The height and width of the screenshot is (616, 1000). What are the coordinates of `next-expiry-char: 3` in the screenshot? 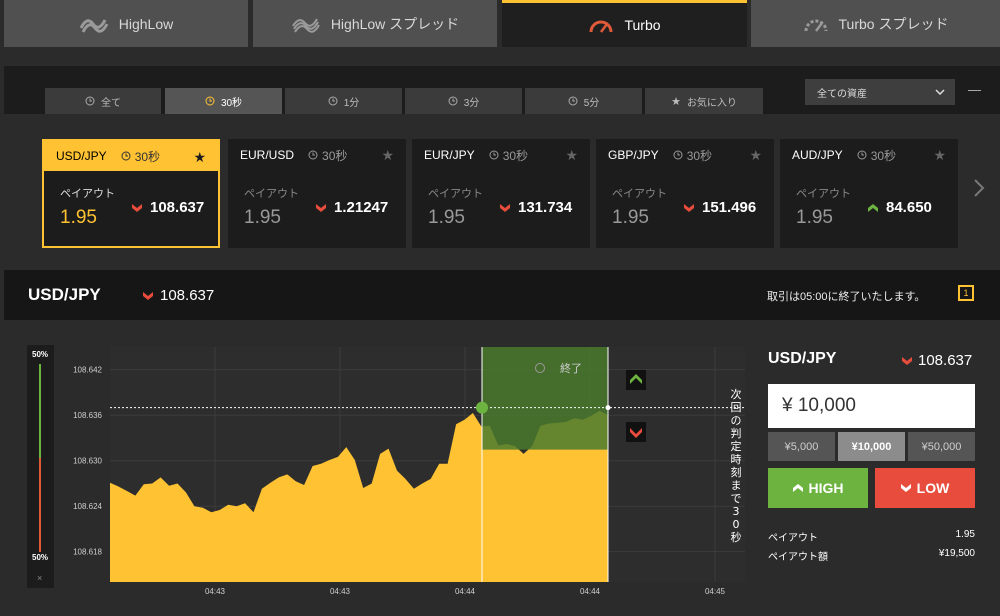 It's located at (736, 511).